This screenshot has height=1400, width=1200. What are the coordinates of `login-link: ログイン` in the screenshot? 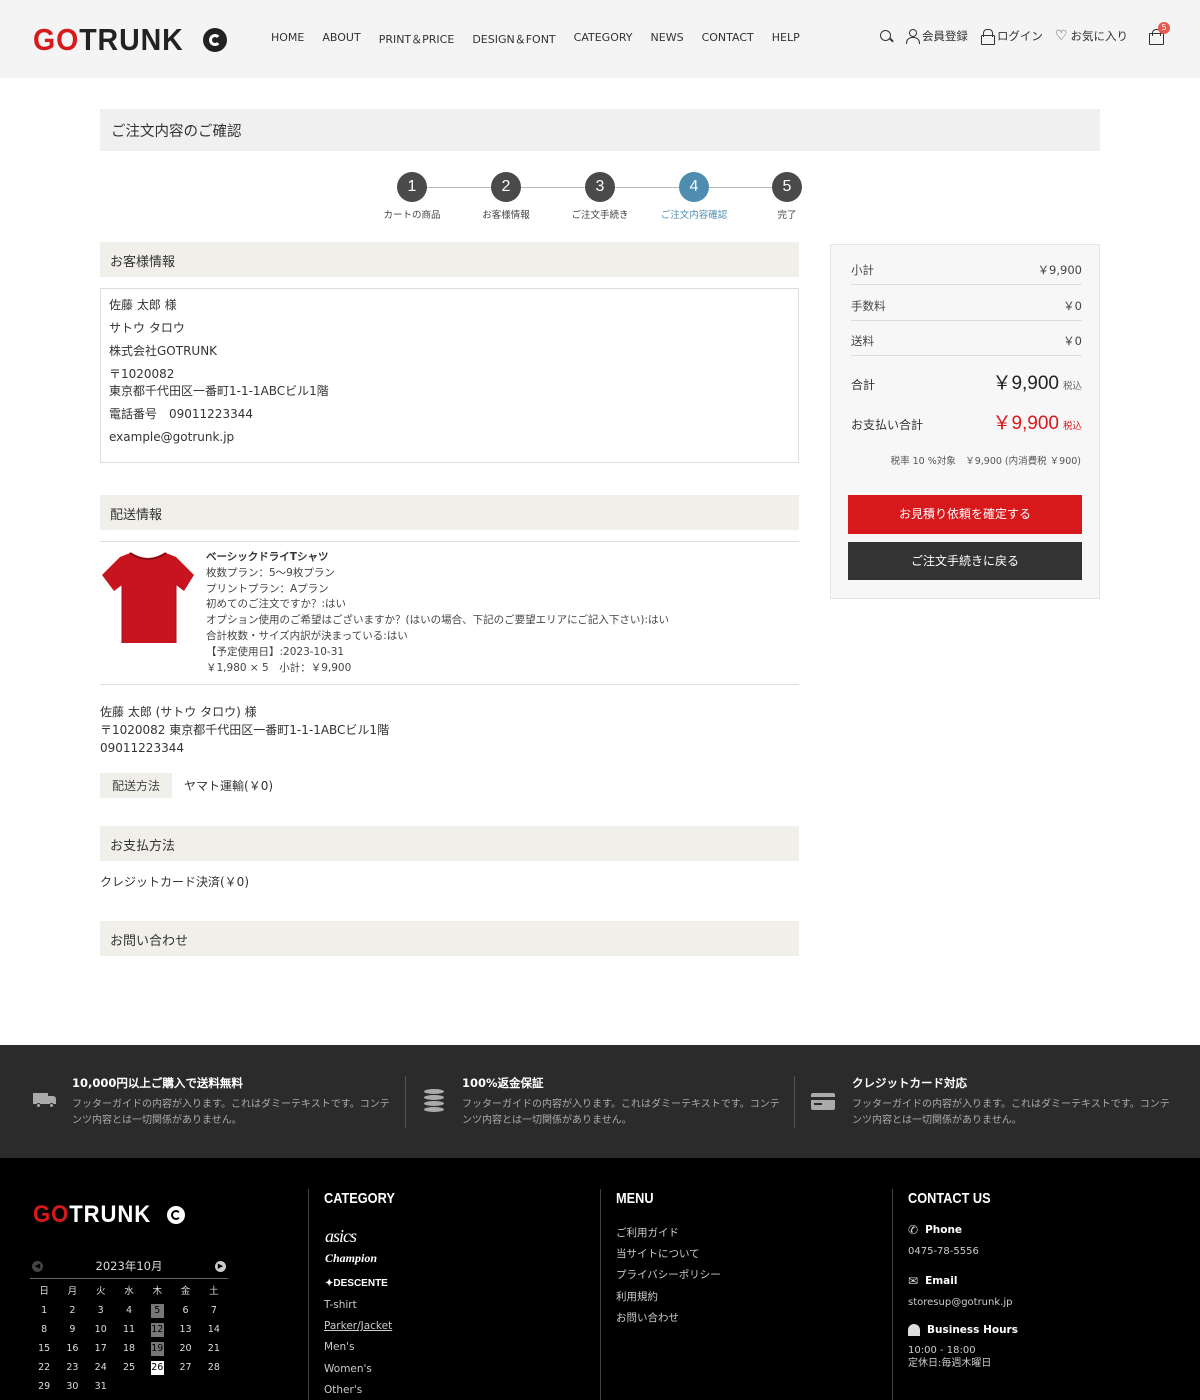 It's located at (1011, 36).